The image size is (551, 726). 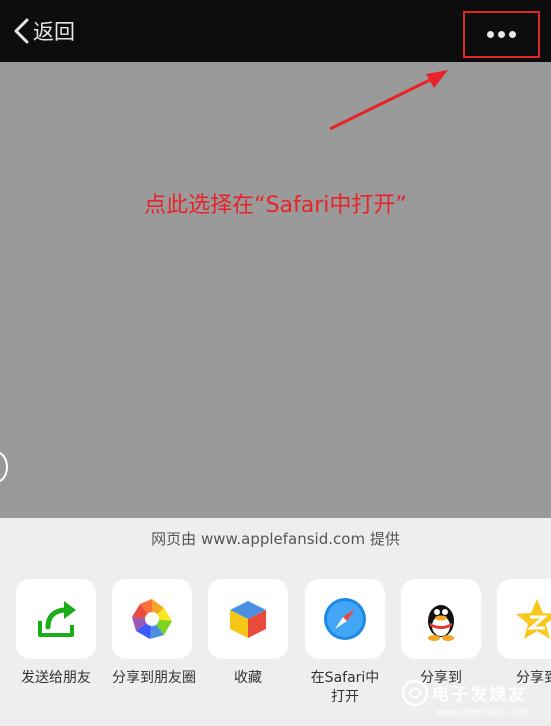 I want to click on top-navigation-bar: 返回, so click(x=275, y=31).